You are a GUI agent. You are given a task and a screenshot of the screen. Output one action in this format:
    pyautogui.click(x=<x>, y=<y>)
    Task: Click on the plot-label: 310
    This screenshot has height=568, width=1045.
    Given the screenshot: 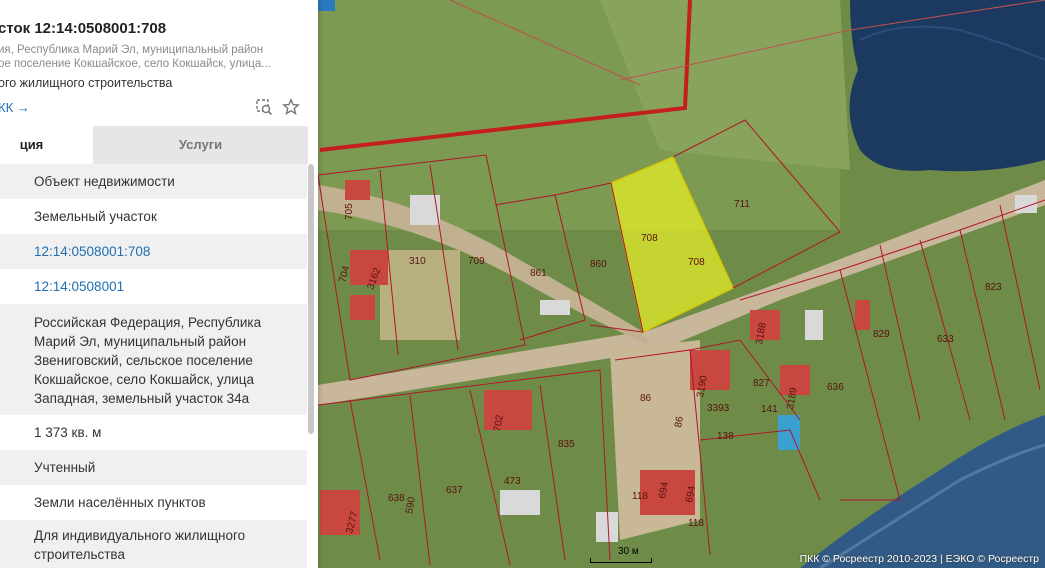 What is the action you would take?
    pyautogui.click(x=417, y=261)
    